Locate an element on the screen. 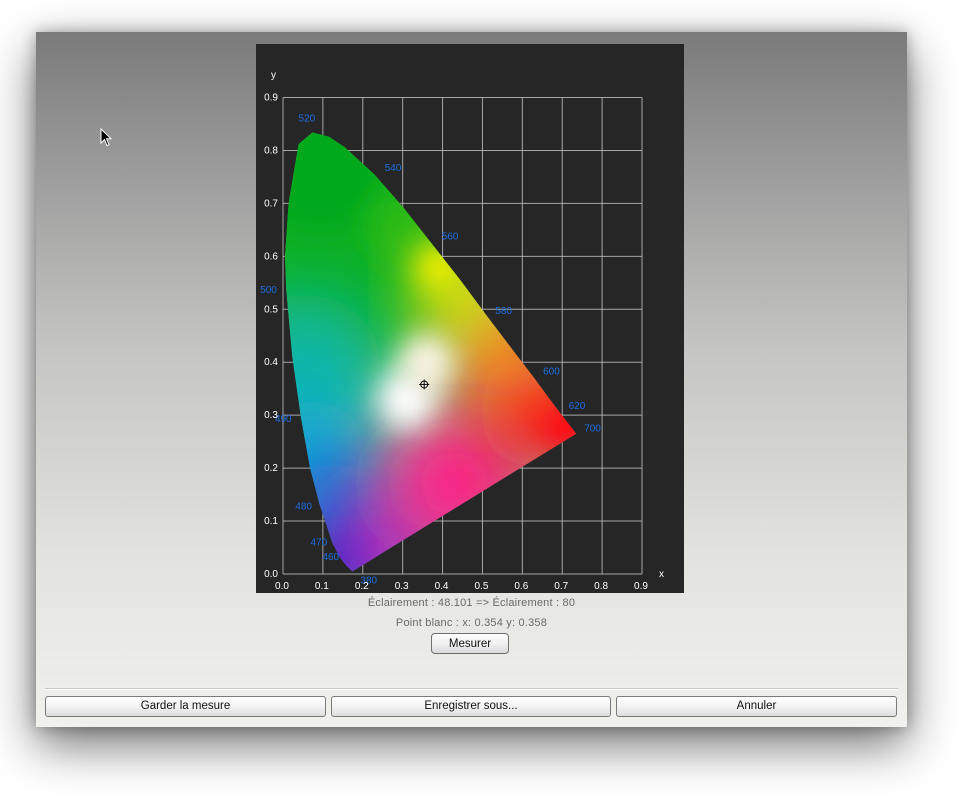 The image size is (971, 801). y-tick-label: 0.8 is located at coordinates (271, 150).